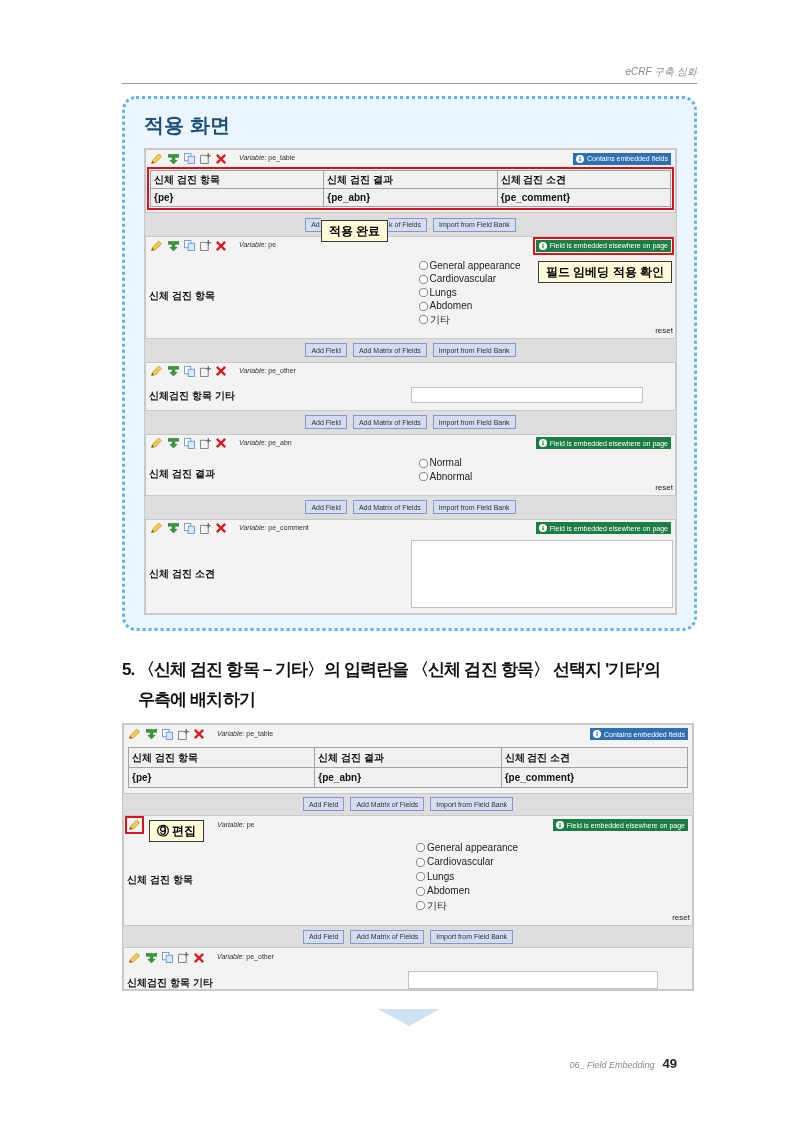 This screenshot has width=800, height=1132. I want to click on callout-note: 적용 완료, so click(354, 230).